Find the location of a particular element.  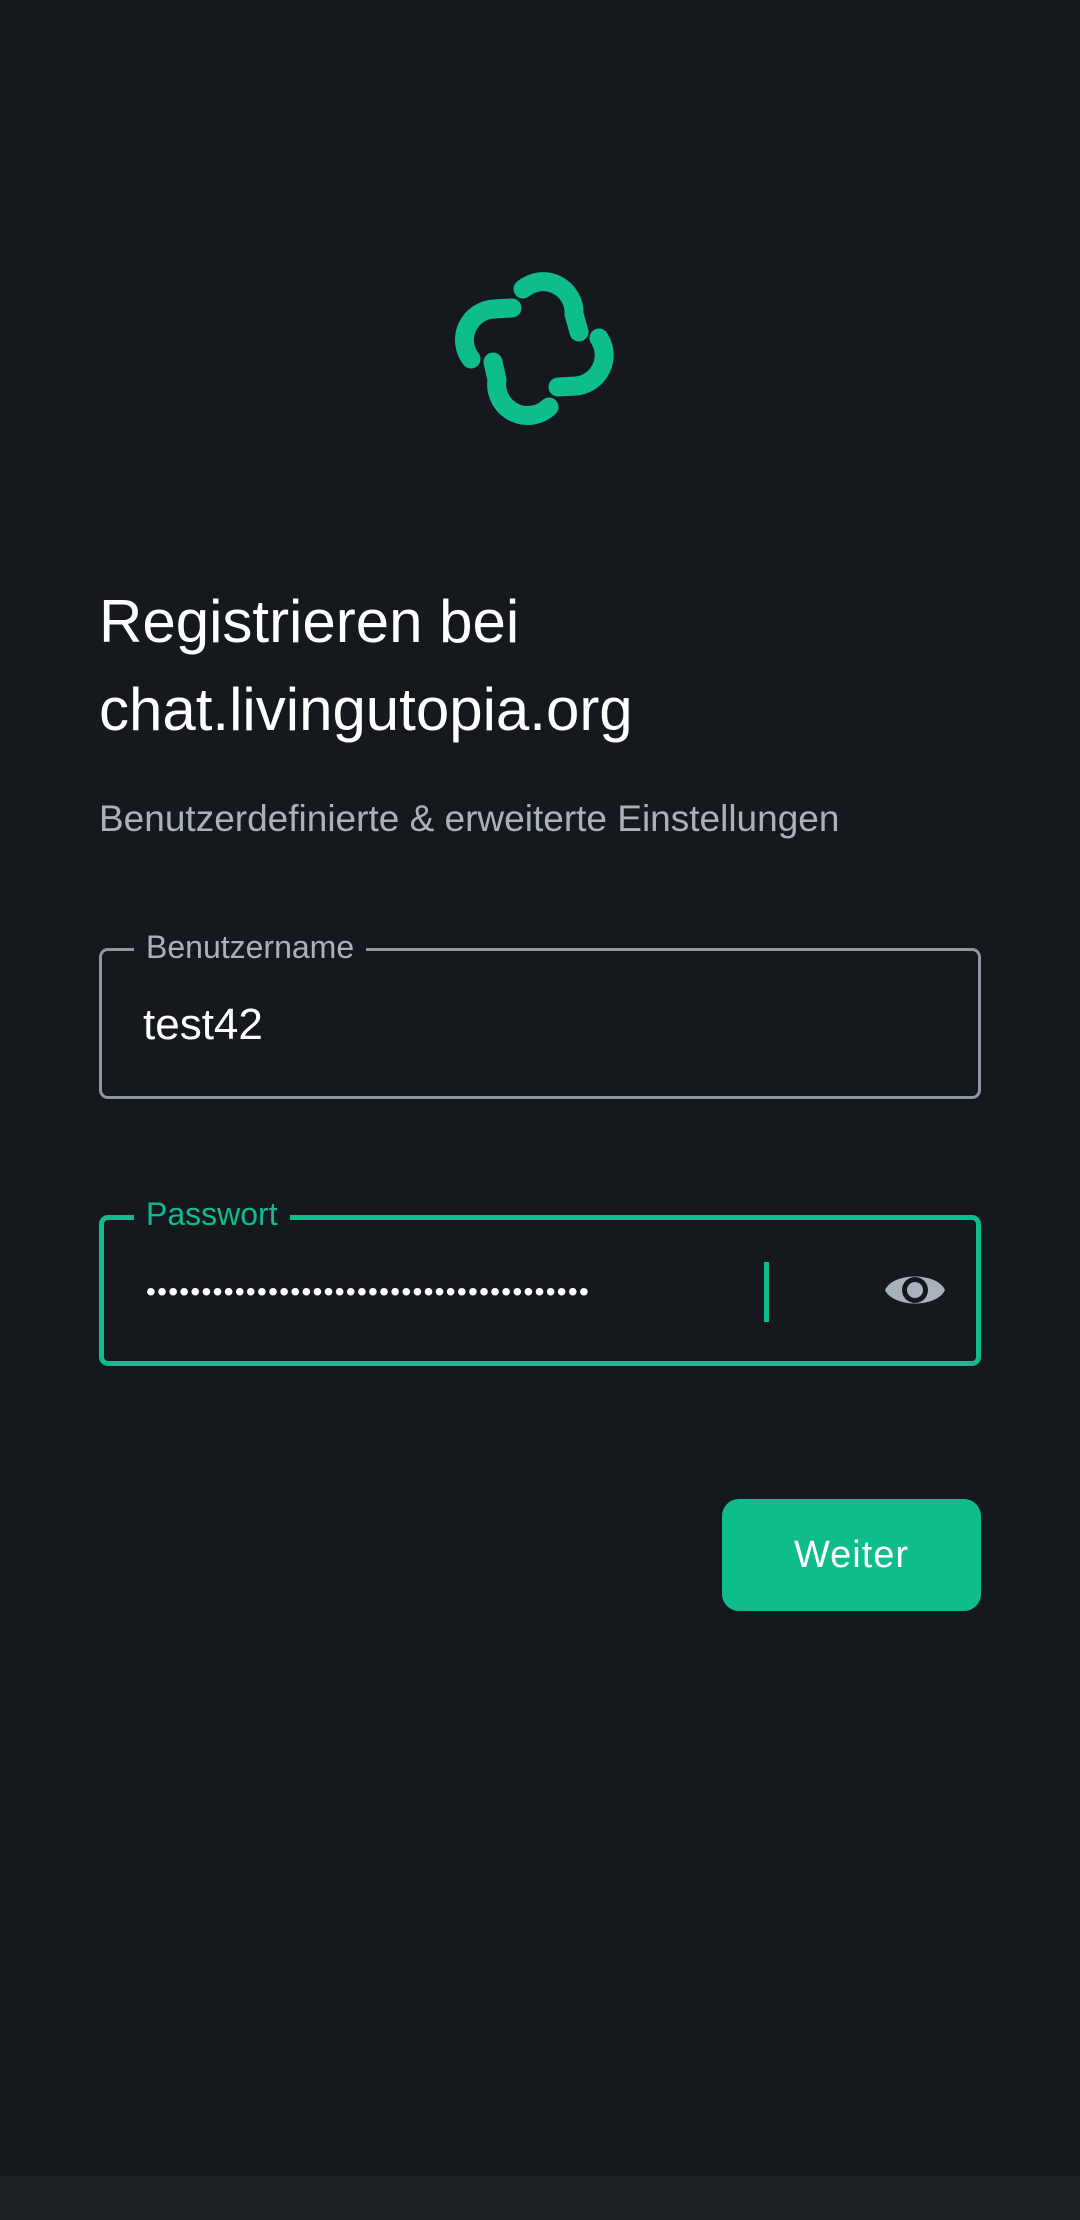

element-logo-icon is located at coordinates (534, 348).